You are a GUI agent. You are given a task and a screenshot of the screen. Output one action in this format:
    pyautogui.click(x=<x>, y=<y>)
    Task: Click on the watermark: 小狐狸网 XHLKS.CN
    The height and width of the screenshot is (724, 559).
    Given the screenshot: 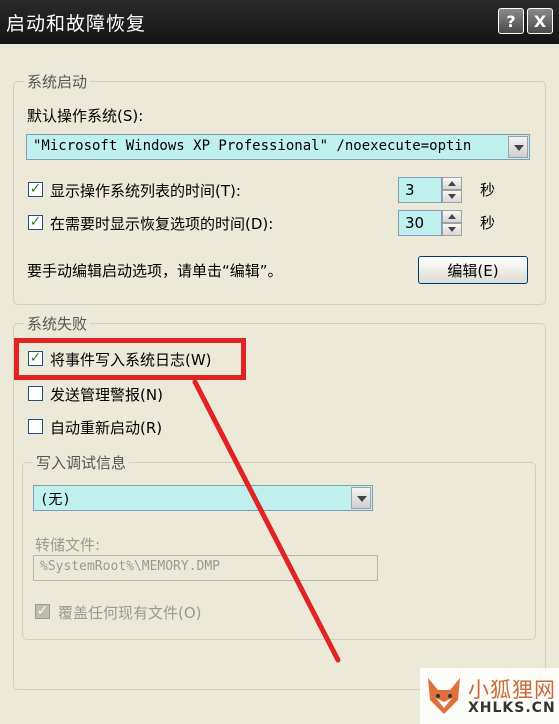 What is the action you would take?
    pyautogui.click(x=489, y=696)
    